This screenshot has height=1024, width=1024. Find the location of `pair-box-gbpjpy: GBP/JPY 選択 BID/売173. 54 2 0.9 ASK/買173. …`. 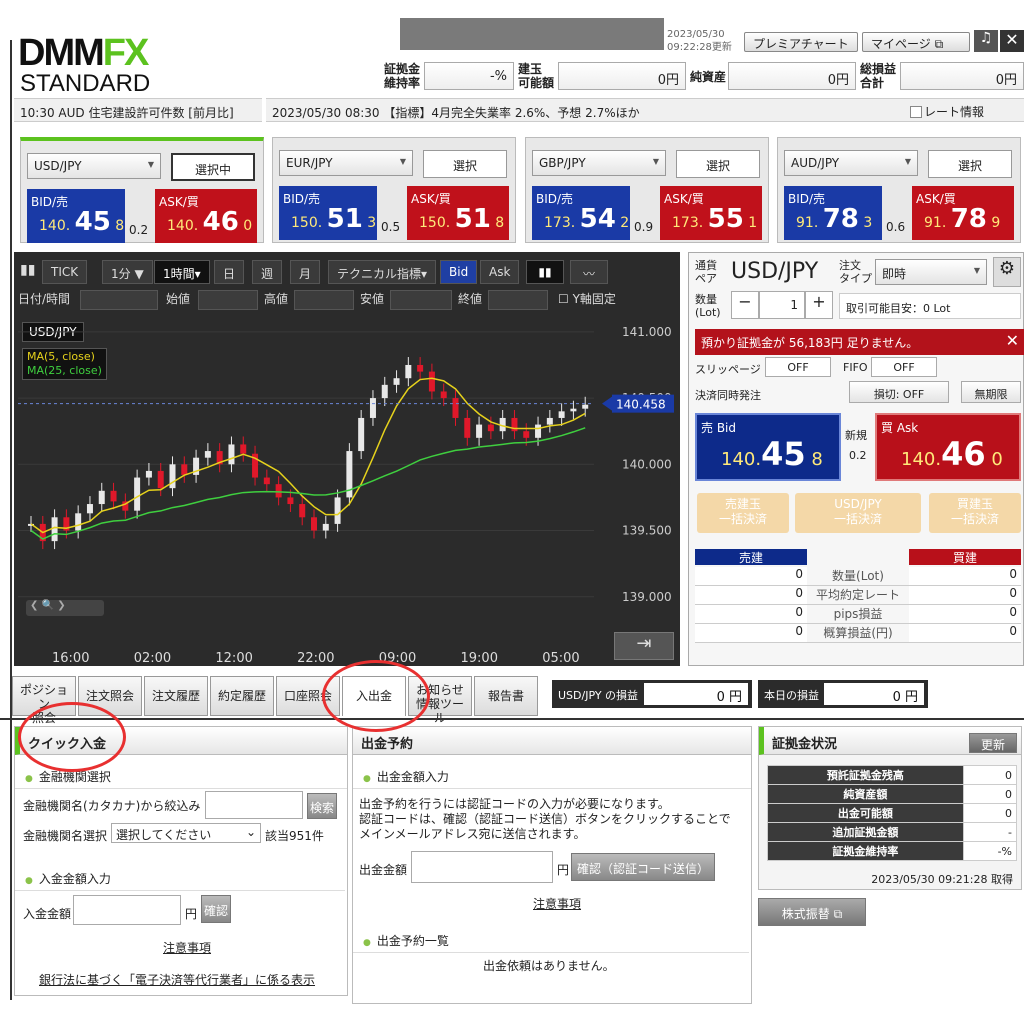

pair-box-gbpjpy: GBP/JPY 選択 BID/売173. 54 2 0.9 ASK/買173. … is located at coordinates (647, 190).